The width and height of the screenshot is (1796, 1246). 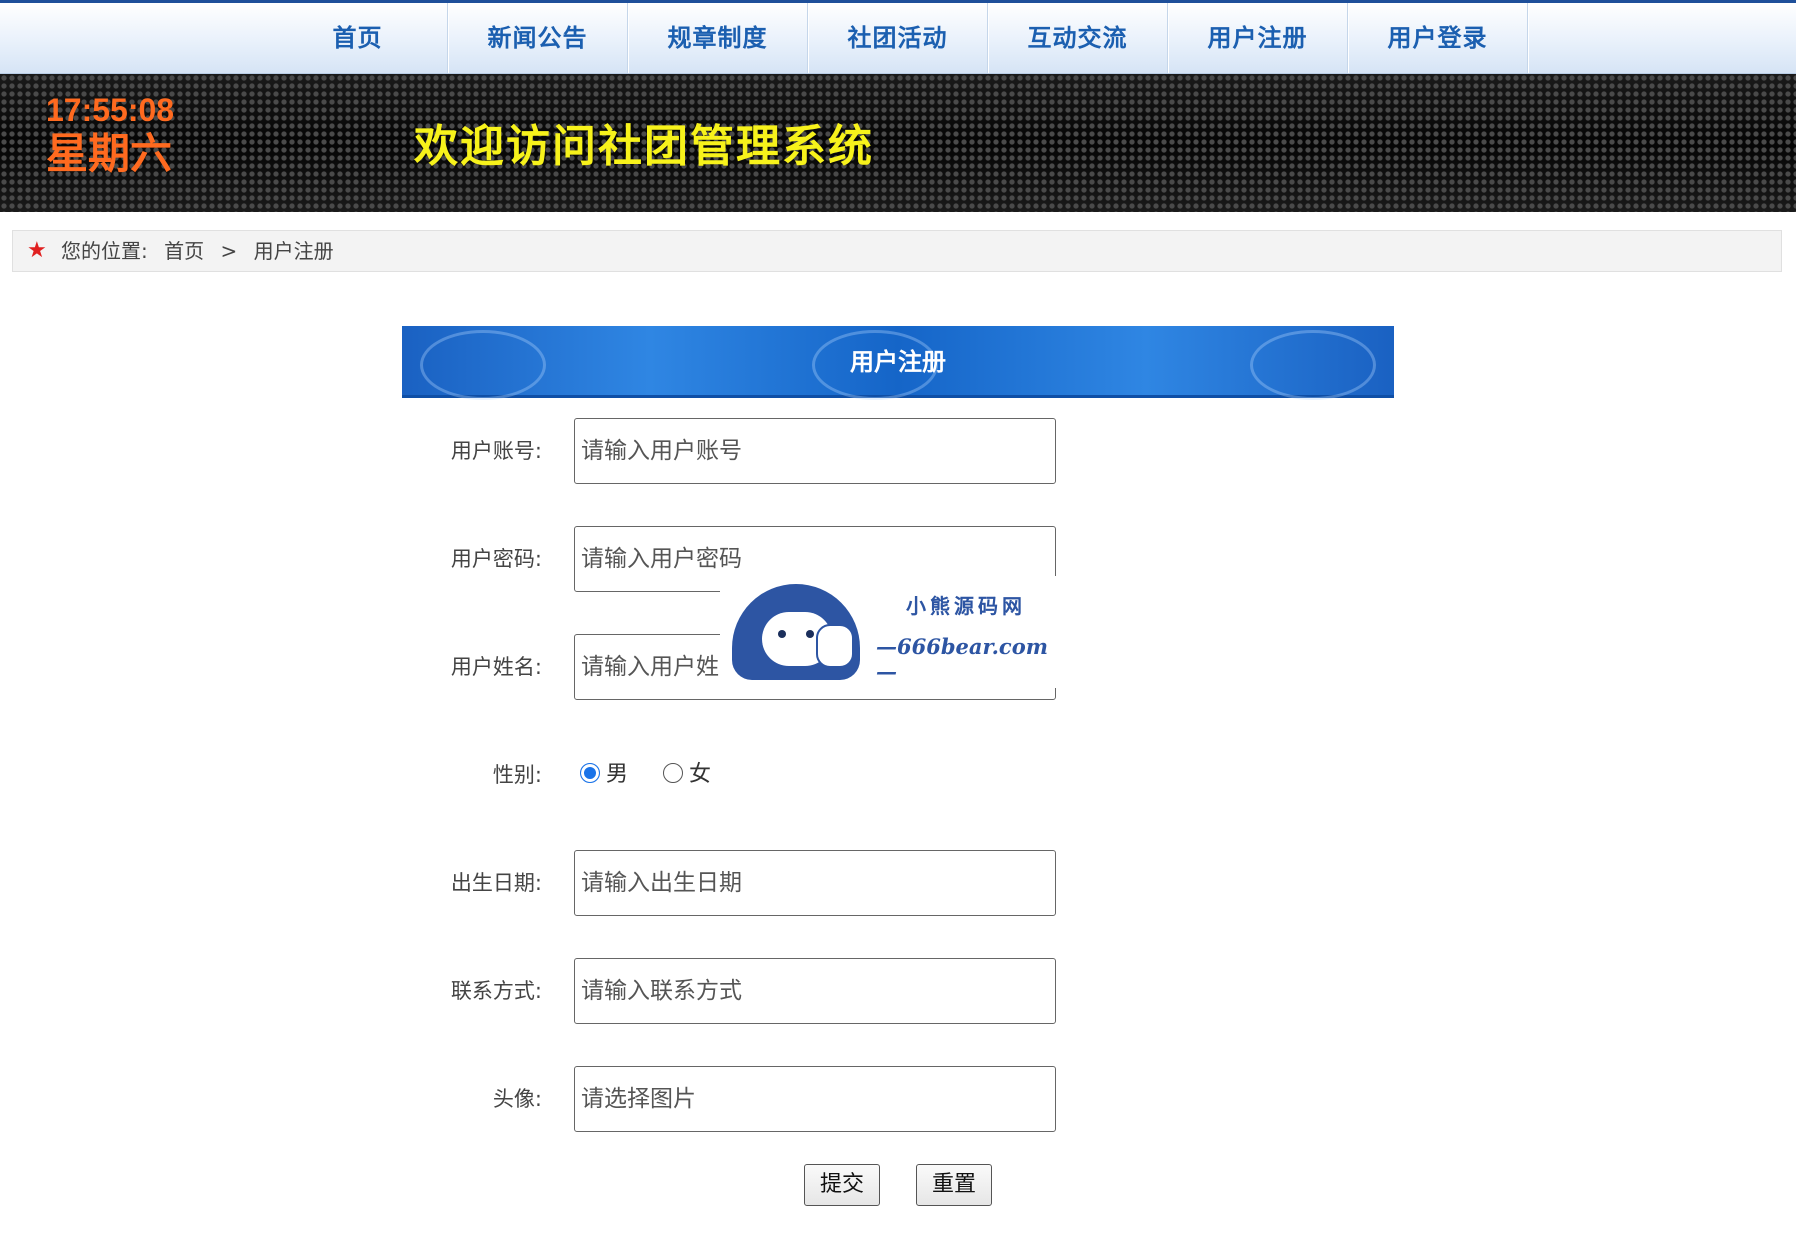 What do you see at coordinates (815, 1099) in the screenshot?
I see `avatar-input` at bounding box center [815, 1099].